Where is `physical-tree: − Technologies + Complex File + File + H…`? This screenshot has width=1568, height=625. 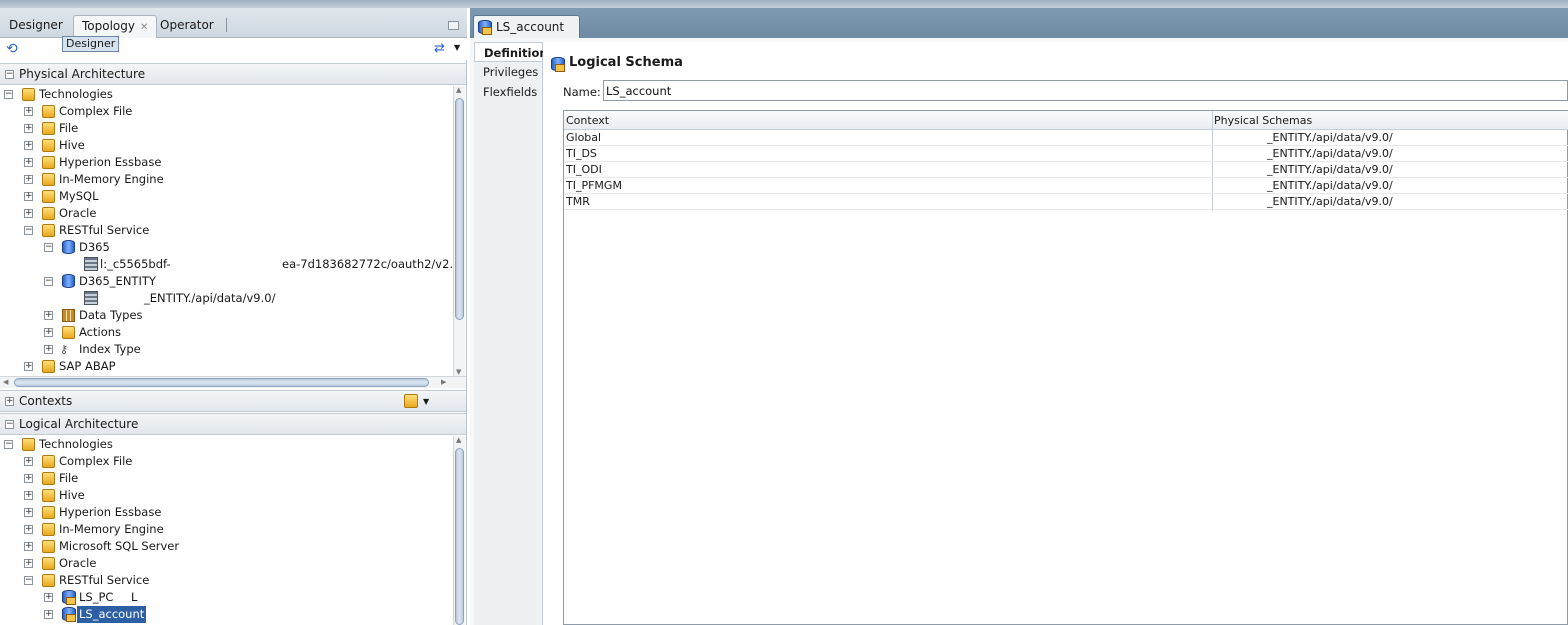
physical-tree: − Technologies + Complex File + File + H… is located at coordinates (226, 231).